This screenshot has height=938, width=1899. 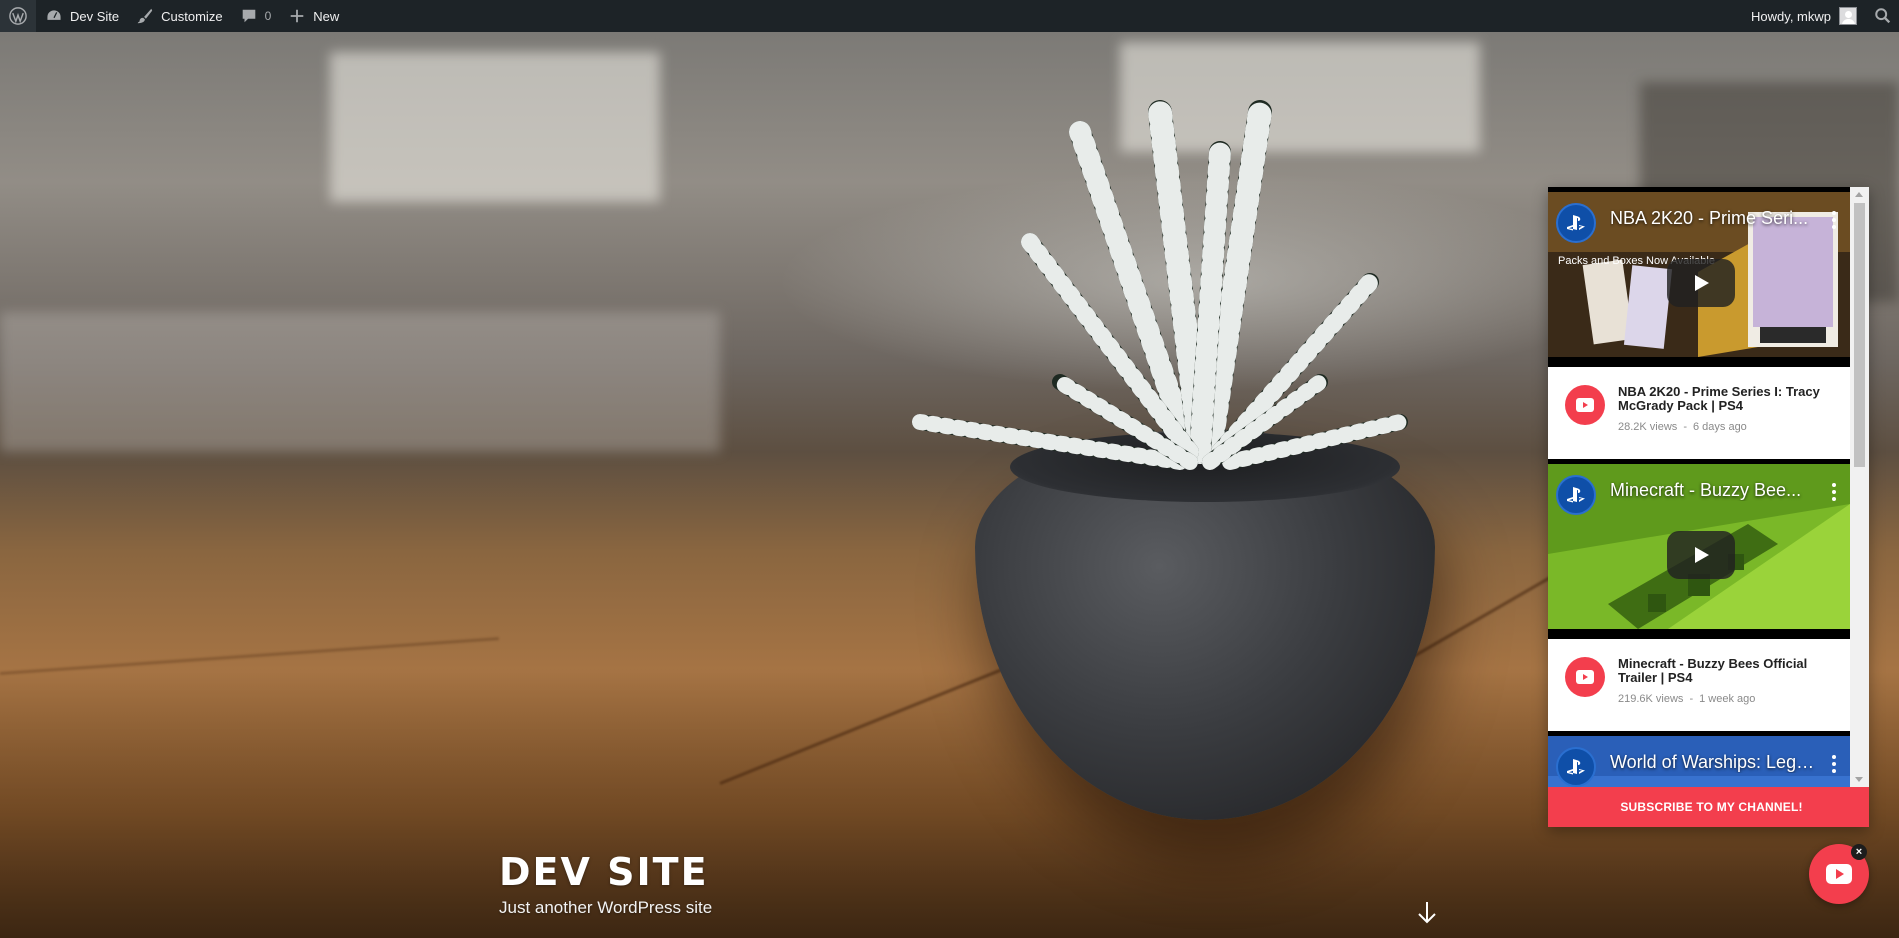 What do you see at coordinates (192, 16) in the screenshot?
I see `customize-label: Customize` at bounding box center [192, 16].